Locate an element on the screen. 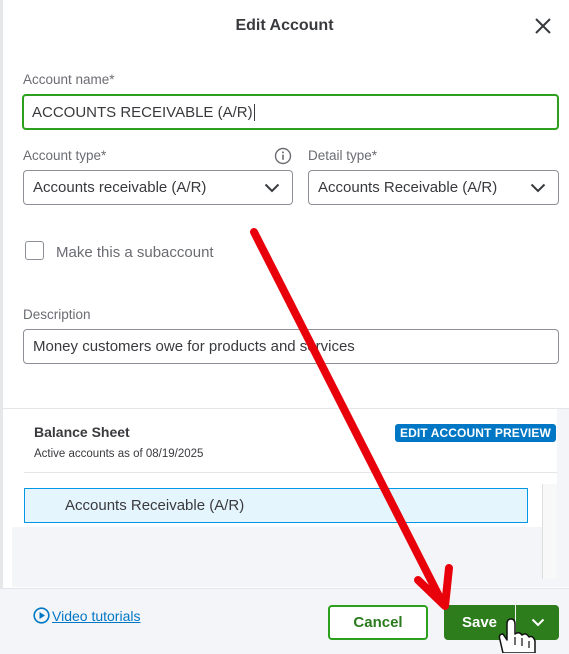 This screenshot has height=654, width=569. subaccount-label: Make this a subaccount is located at coordinates (135, 252).